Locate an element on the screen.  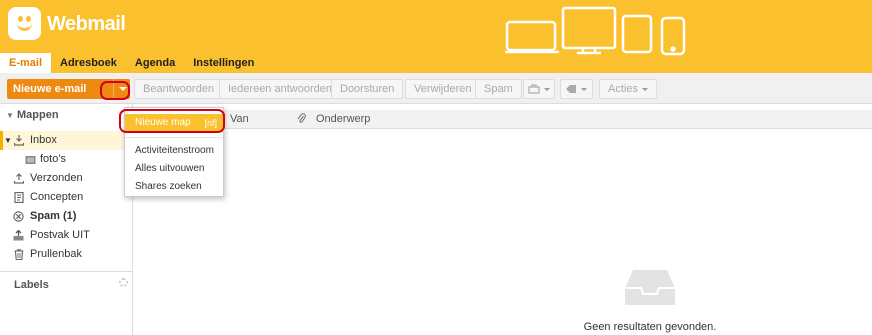
folder-spam: Spam (1) is located at coordinates (66, 216).